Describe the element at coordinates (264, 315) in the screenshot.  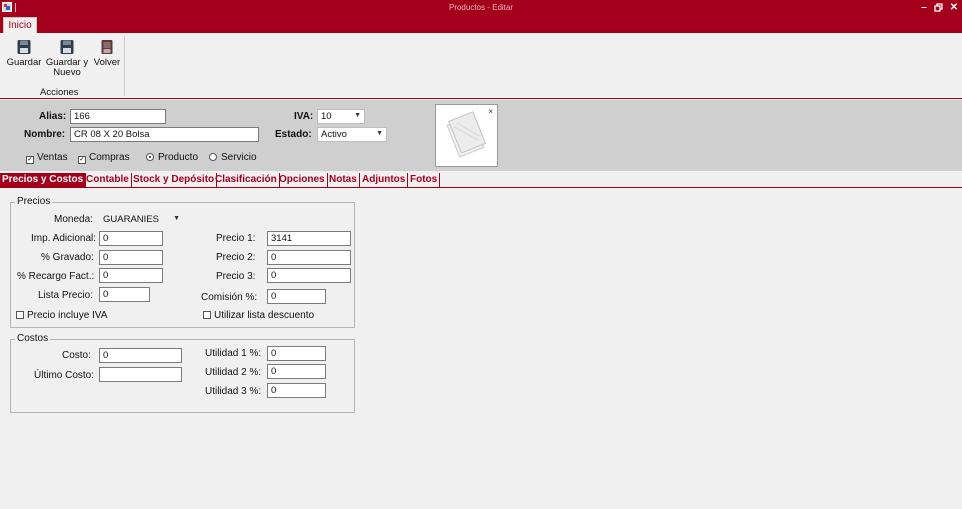
I see `utilizar-lista-descuento-label: Utilizar lista descuento` at that location.